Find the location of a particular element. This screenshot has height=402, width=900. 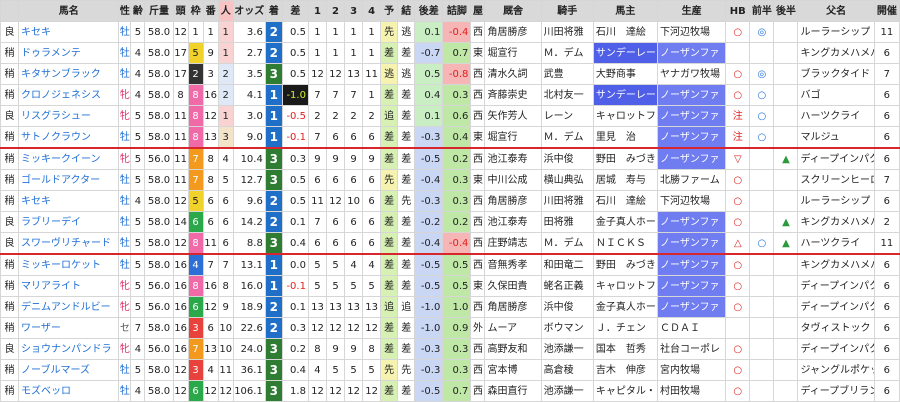

header-cell: 着 is located at coordinates (273, 11).